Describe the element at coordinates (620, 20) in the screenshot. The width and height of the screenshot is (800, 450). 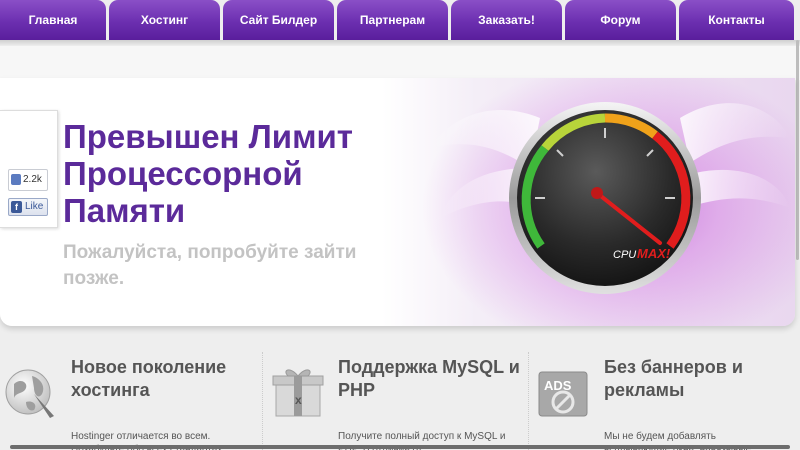
I see `nav-tab-forum: Форум` at that location.